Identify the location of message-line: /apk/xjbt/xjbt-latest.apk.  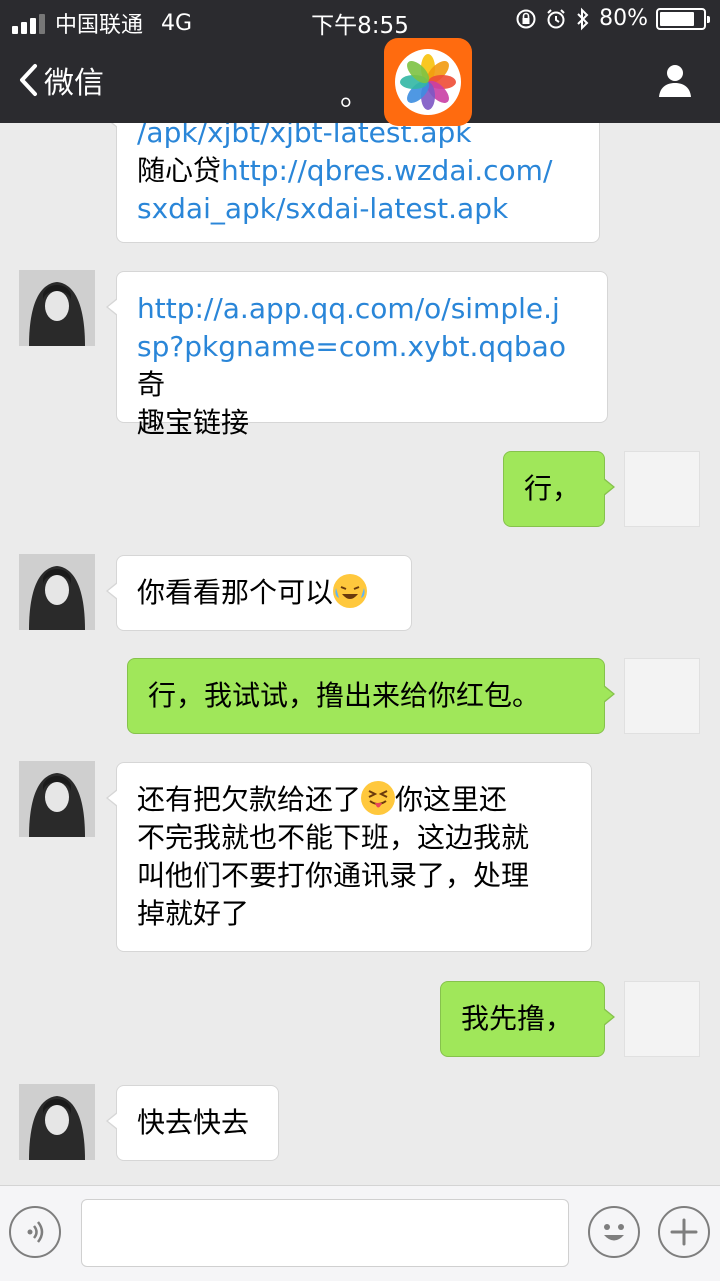
(358, 137).